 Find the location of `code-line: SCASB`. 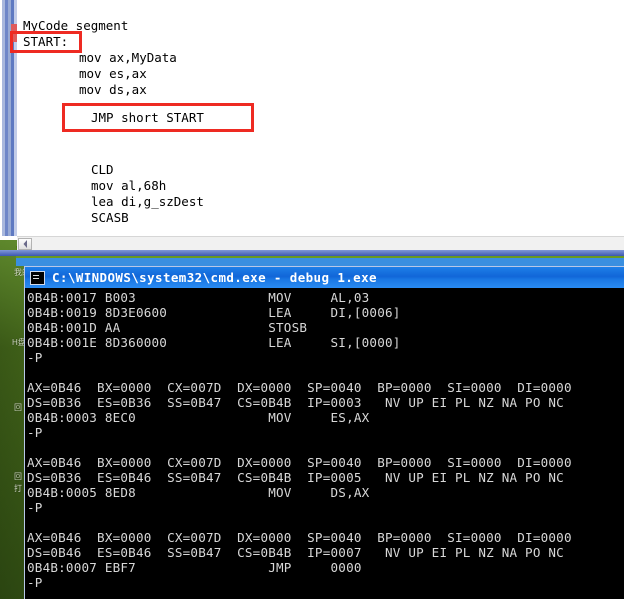

code-line: SCASB is located at coordinates (110, 217).